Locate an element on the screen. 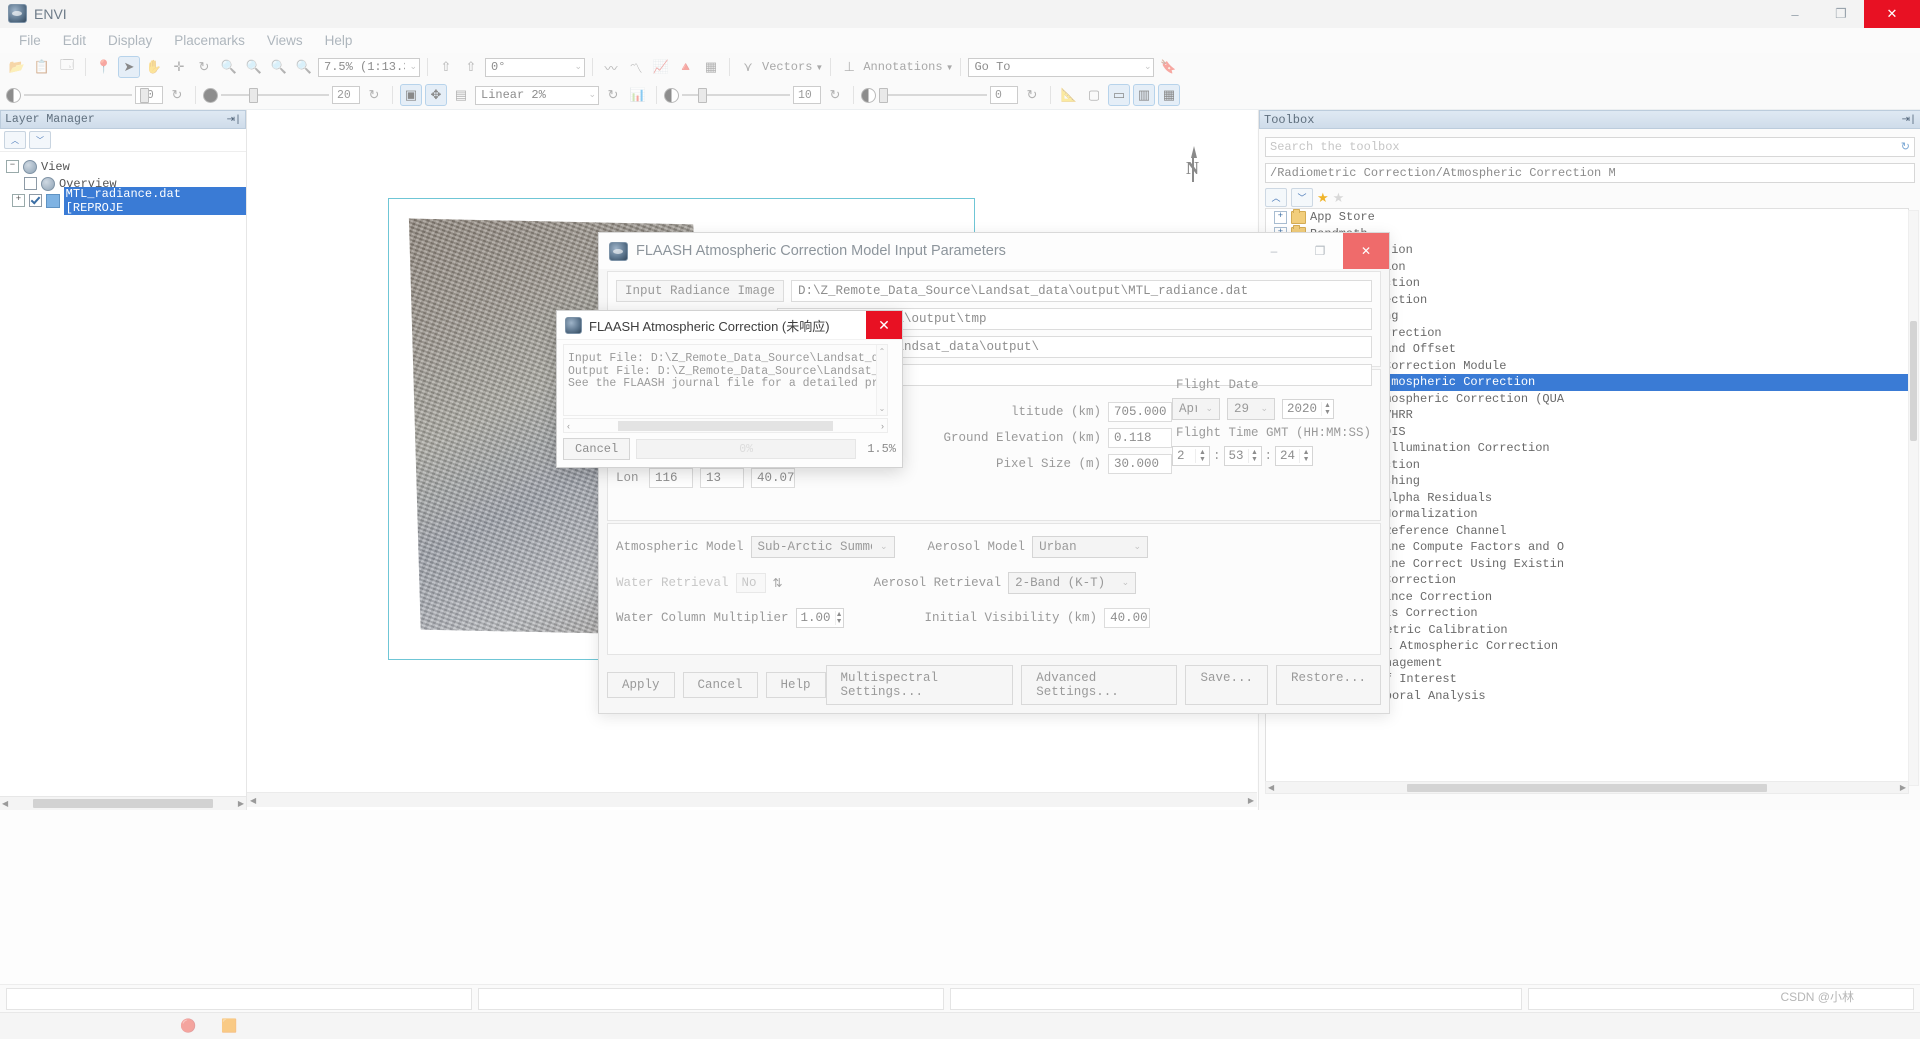  vectors-icon: ⋎ is located at coordinates (748, 67).